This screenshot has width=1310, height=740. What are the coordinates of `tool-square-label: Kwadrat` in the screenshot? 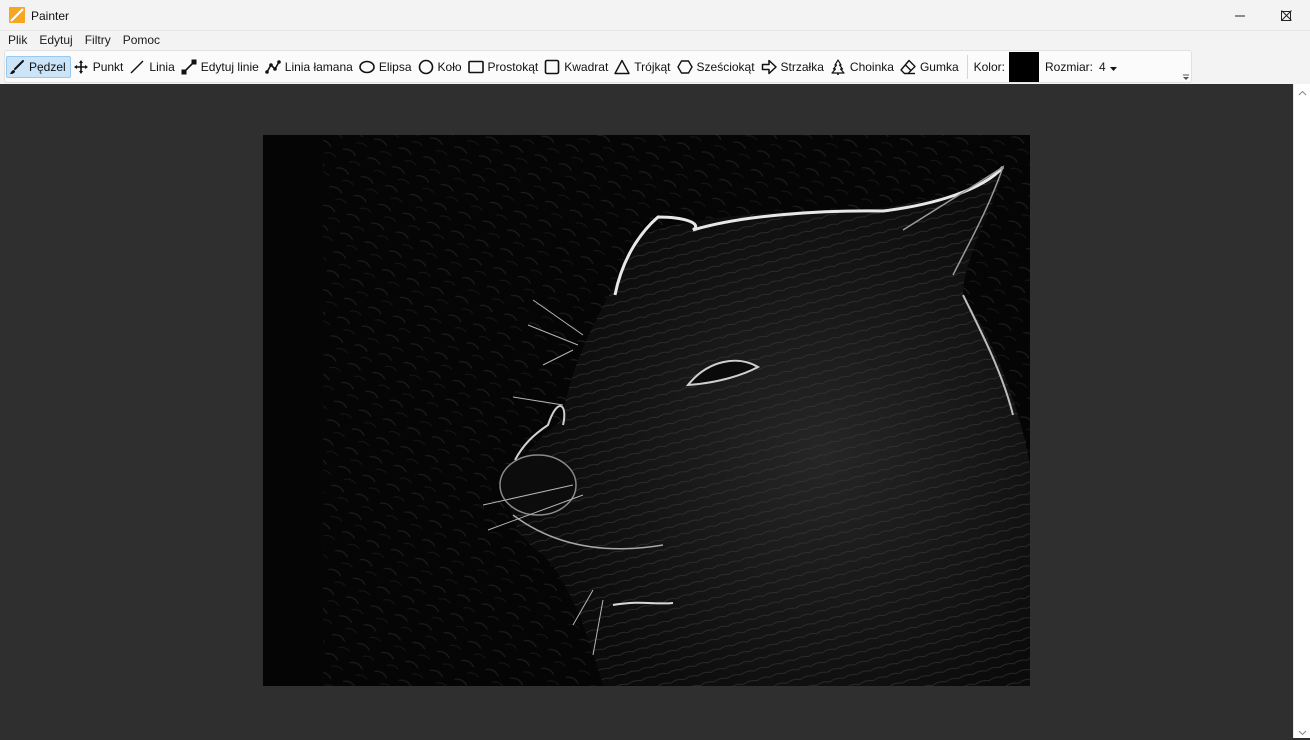 It's located at (586, 66).